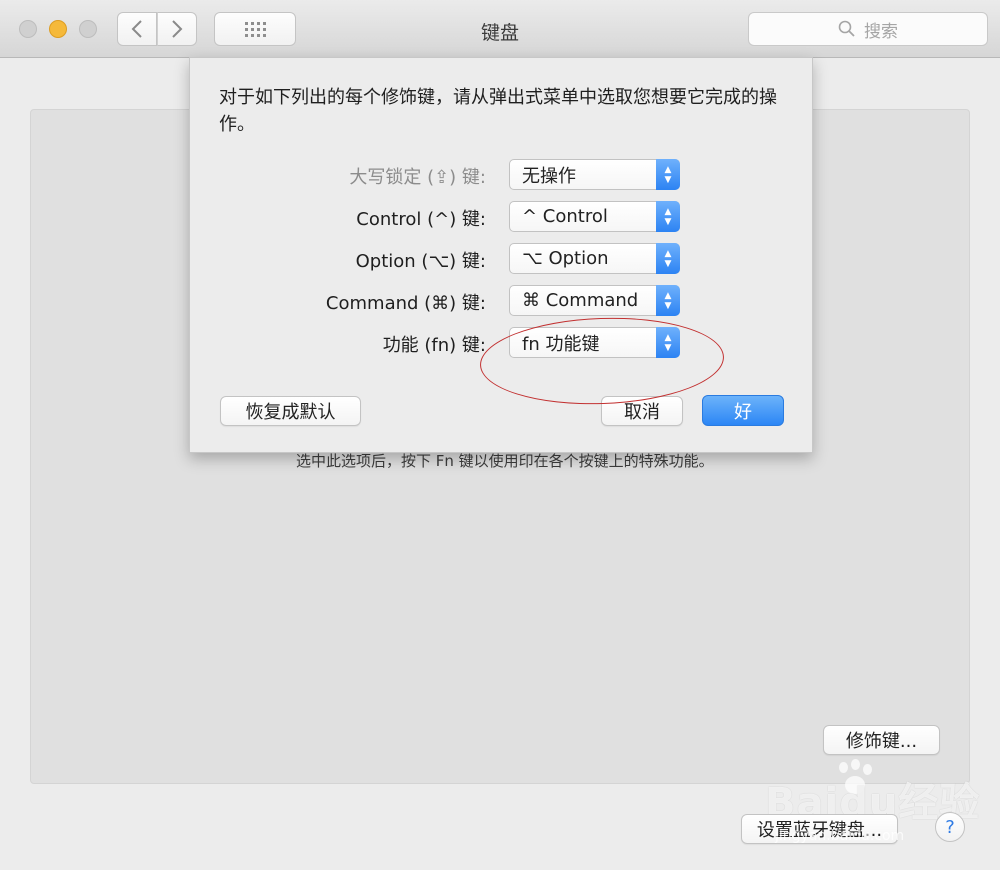 This screenshot has width=1000, height=870. What do you see at coordinates (881, 31) in the screenshot?
I see `search-placeholder: 搜索` at bounding box center [881, 31].